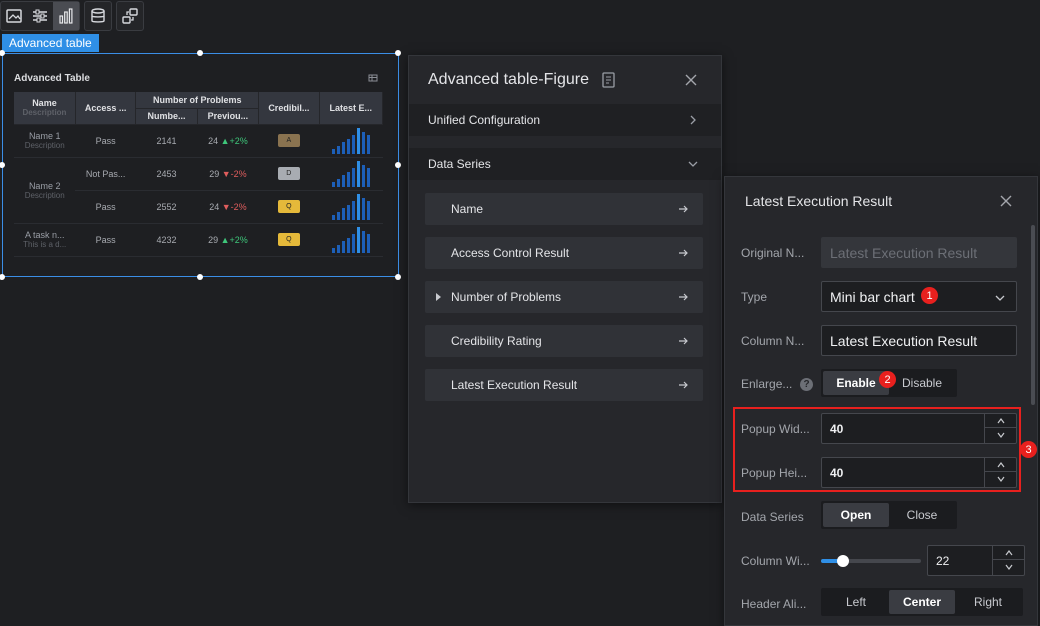  What do you see at coordinates (856, 515) in the screenshot?
I see `data-series-open-button: Open` at bounding box center [856, 515].